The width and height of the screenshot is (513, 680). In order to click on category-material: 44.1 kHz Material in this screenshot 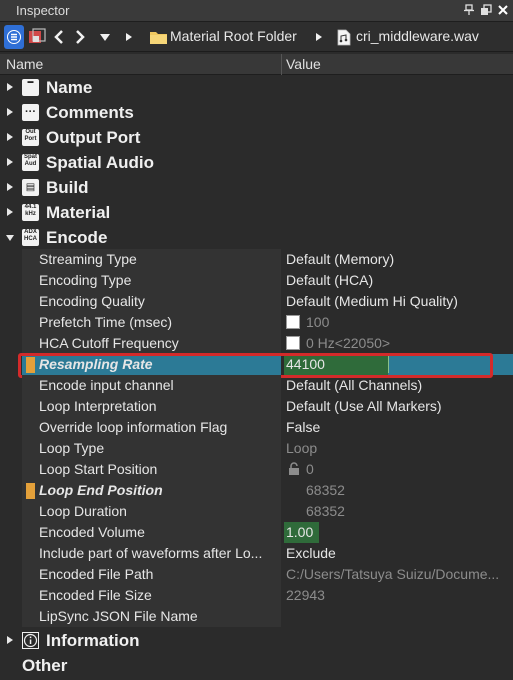, I will do `click(256, 212)`.